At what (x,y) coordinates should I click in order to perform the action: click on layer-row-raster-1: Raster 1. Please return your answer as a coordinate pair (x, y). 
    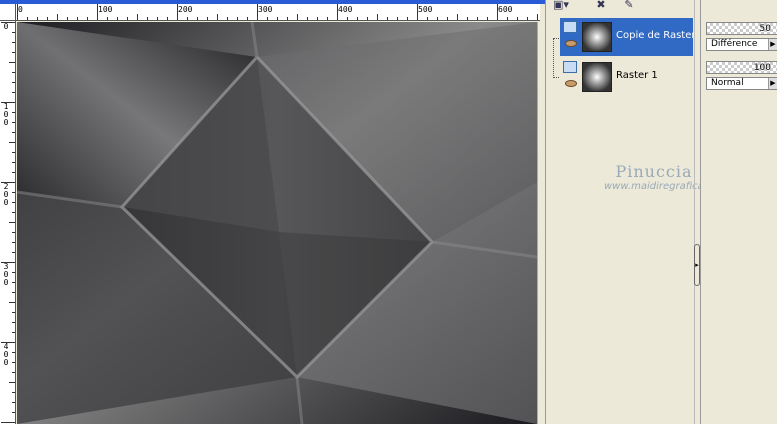
    Looking at the image, I should click on (626, 77).